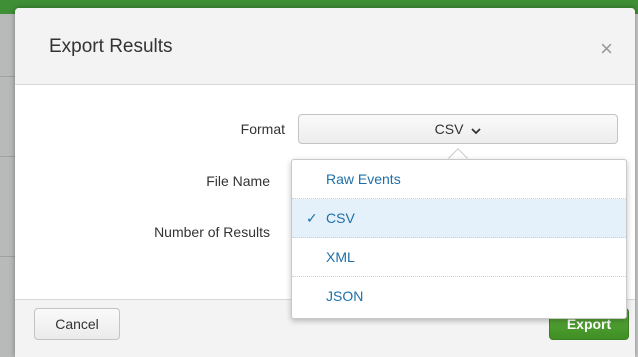  Describe the element at coordinates (459, 218) in the screenshot. I see `dropdown-item-csv: ✓ CSV` at that location.